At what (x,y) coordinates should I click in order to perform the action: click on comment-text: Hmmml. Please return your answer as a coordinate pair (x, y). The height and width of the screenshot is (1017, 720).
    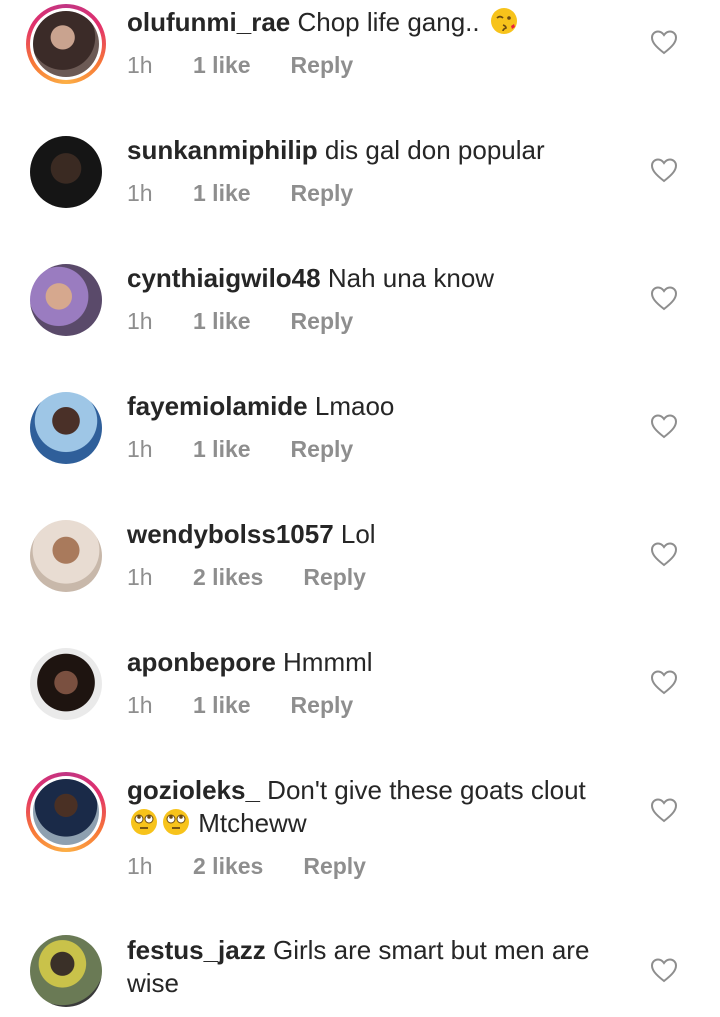
    Looking at the image, I should click on (328, 662).